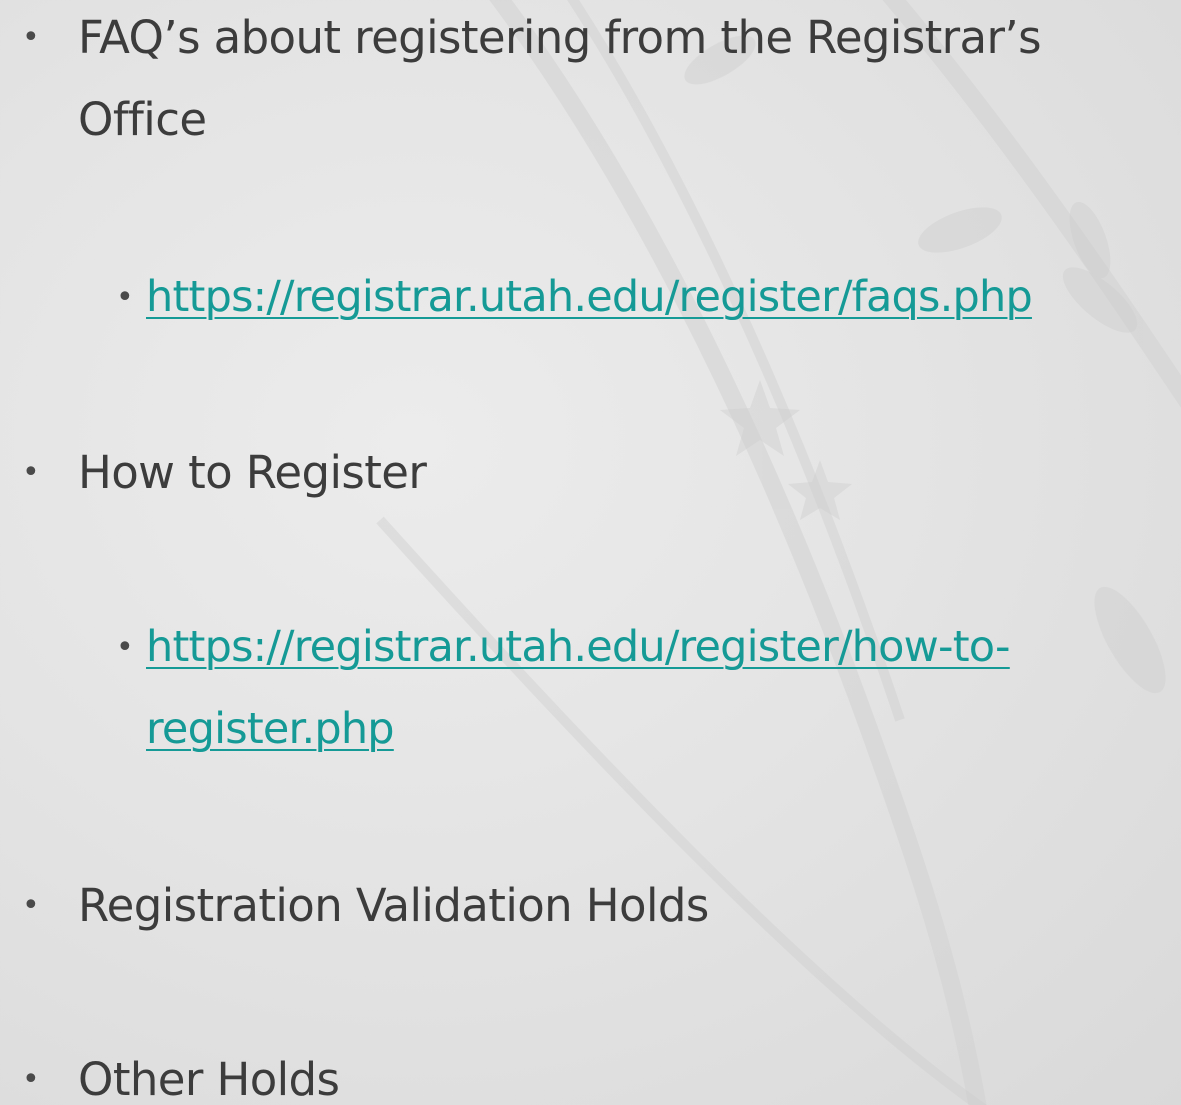  Describe the element at coordinates (393, 905) in the screenshot. I see `registration-validation-holds-heading: Registration Validation Holds` at that location.